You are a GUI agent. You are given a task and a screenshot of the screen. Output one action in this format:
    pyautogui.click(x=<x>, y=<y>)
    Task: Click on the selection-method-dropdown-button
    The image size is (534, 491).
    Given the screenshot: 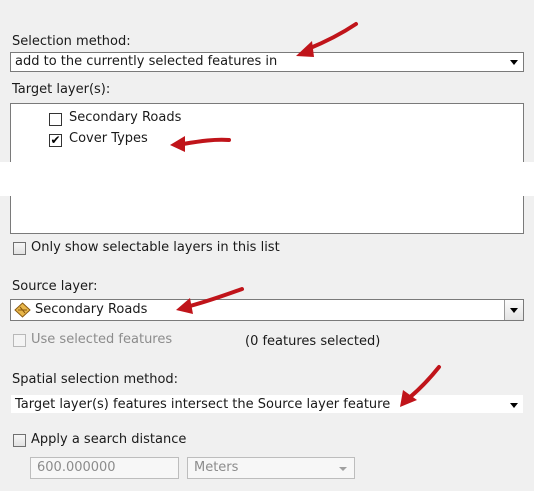 What is the action you would take?
    pyautogui.click(x=514, y=62)
    